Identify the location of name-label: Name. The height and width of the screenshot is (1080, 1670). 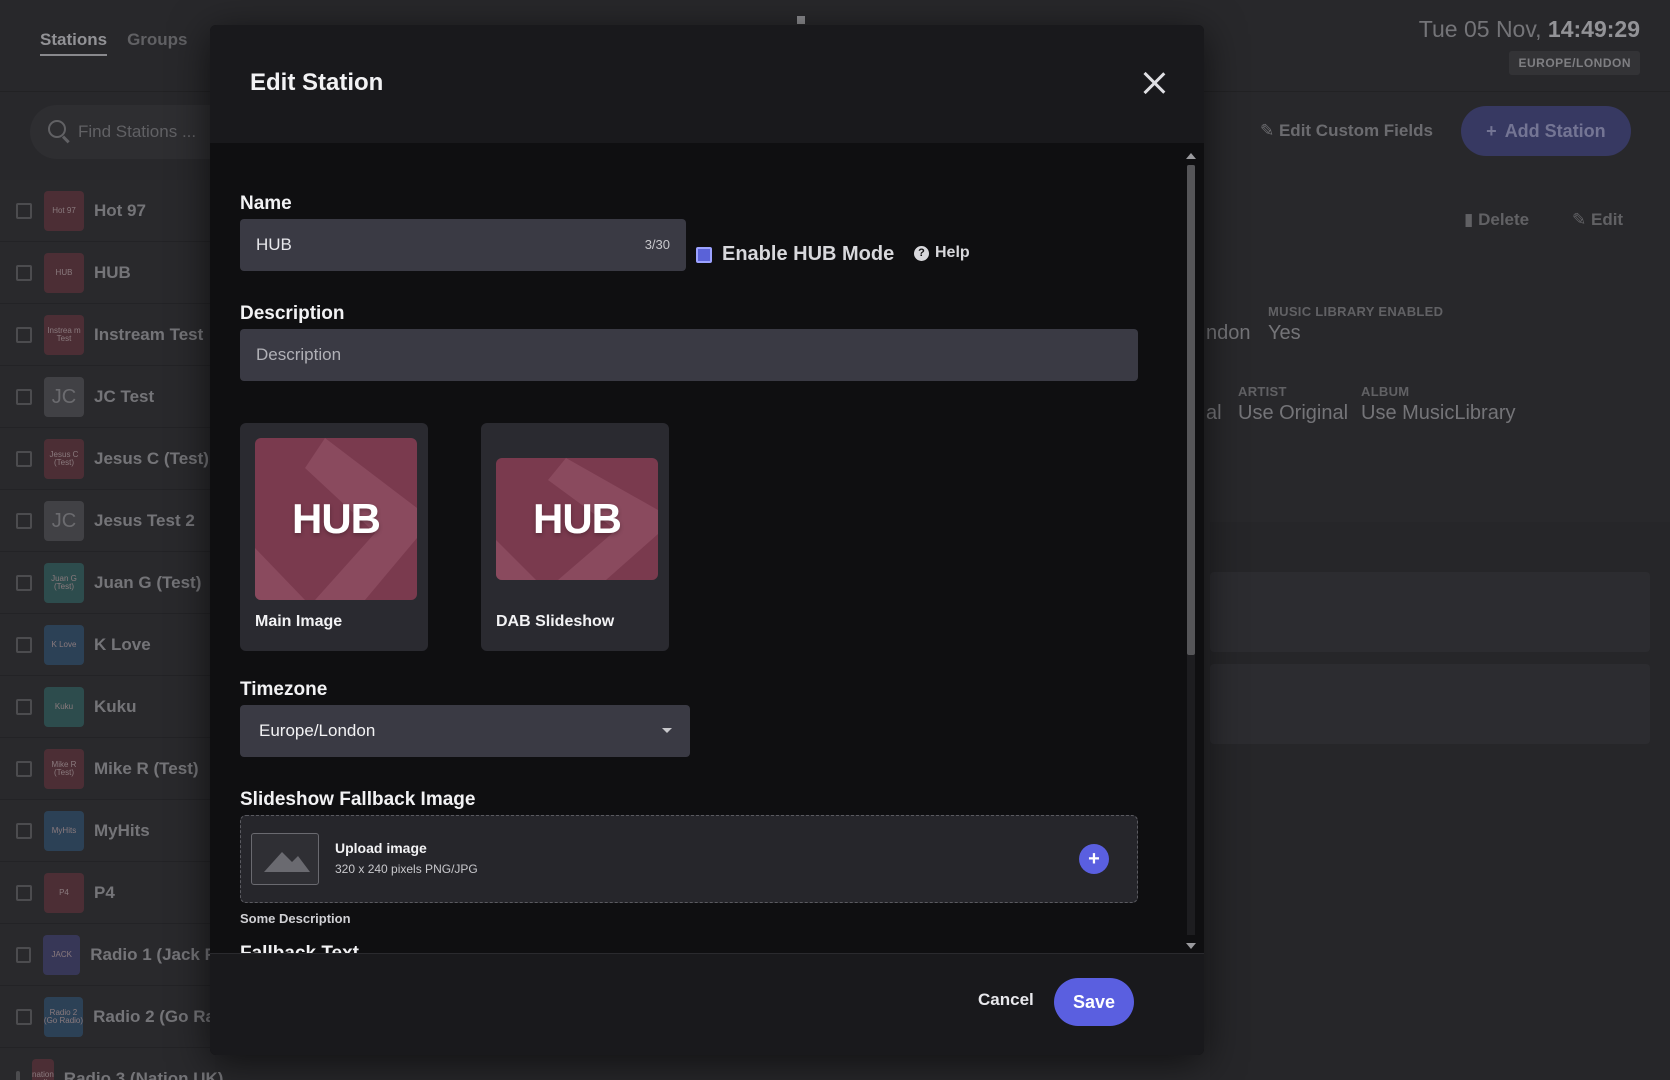
(266, 203).